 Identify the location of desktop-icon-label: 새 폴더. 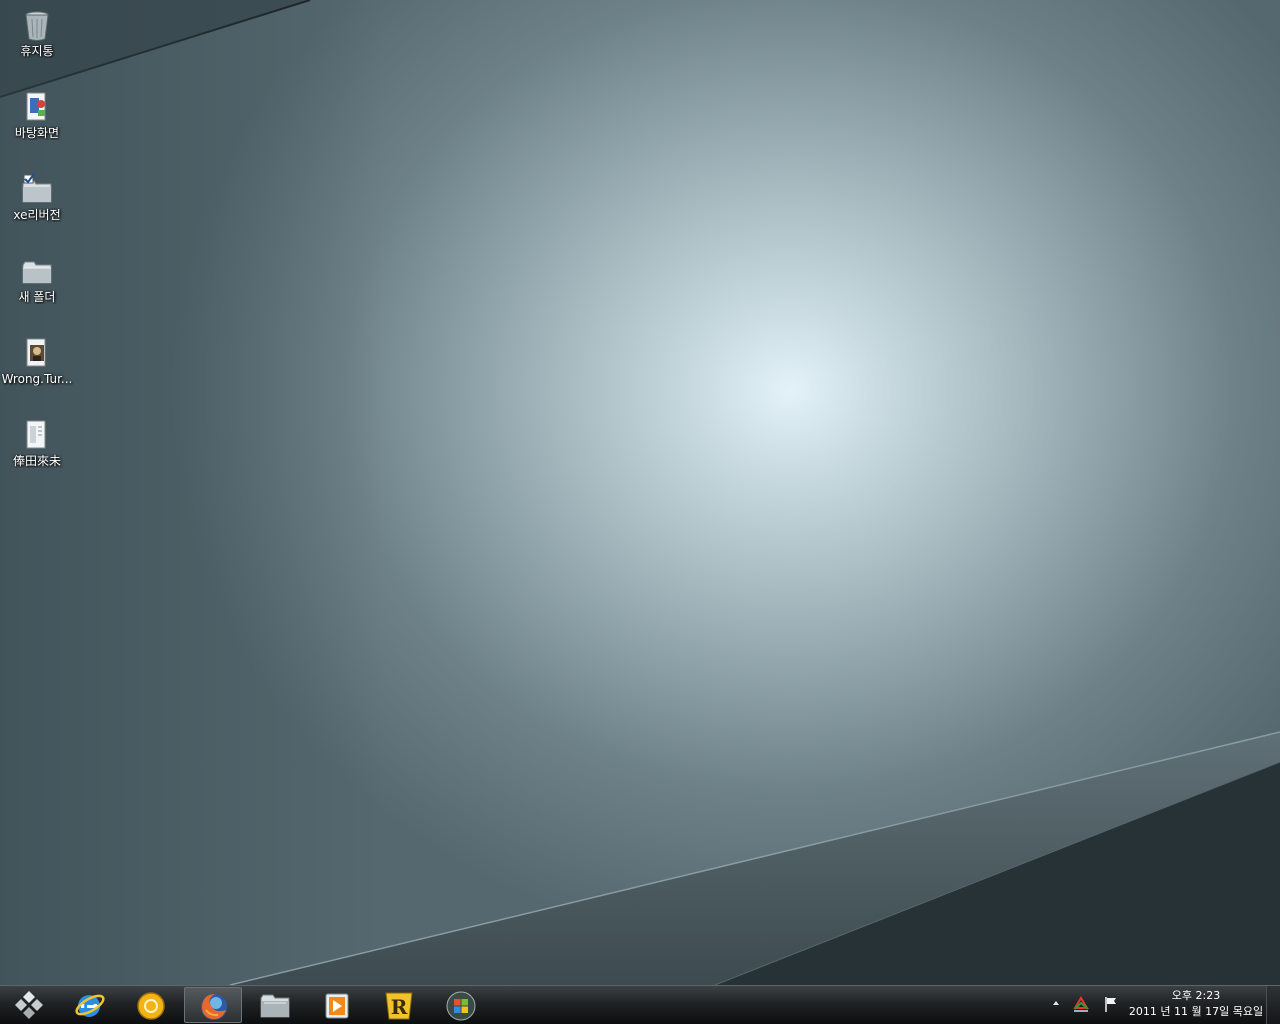
(37, 297).